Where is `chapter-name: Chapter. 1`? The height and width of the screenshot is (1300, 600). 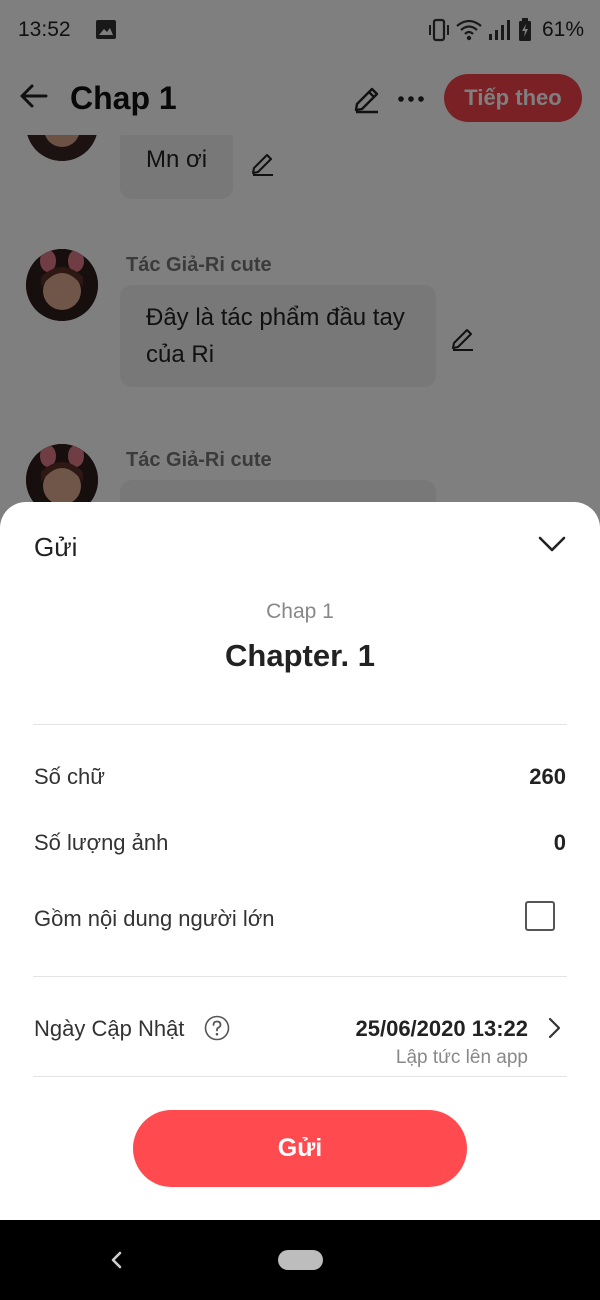 chapter-name: Chapter. 1 is located at coordinates (300, 655).